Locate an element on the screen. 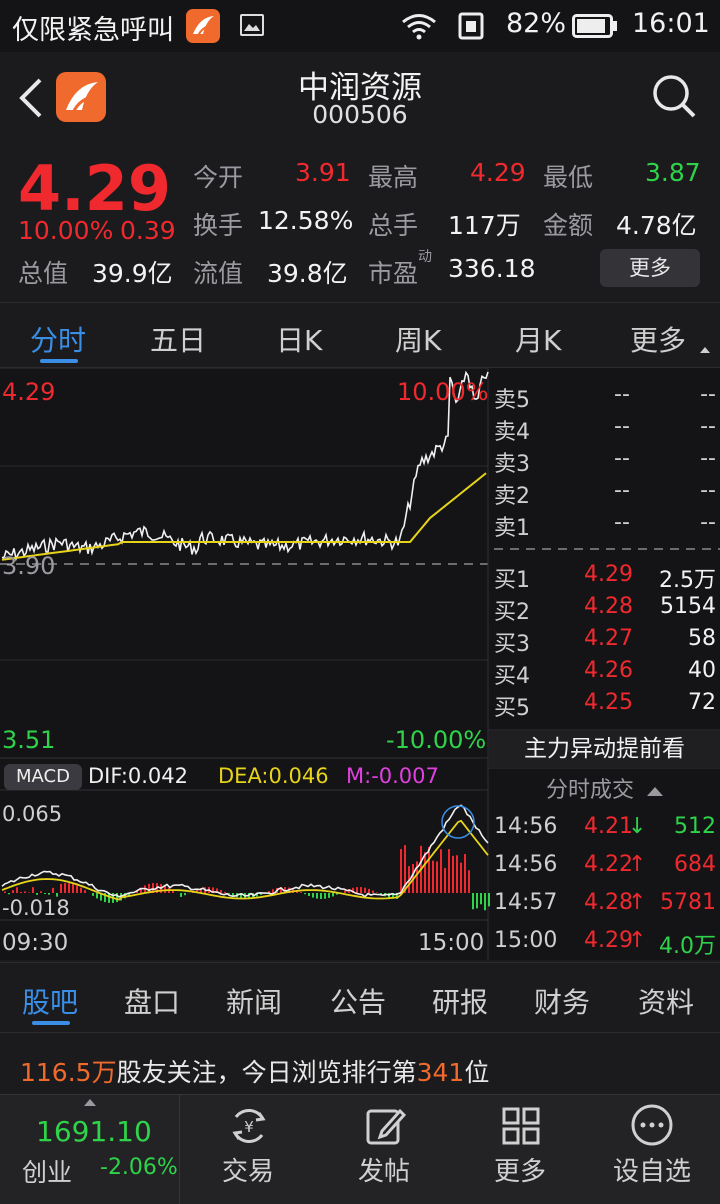  follow-notice: 116.5万股友关注，今日浏览排行第341位 is located at coordinates (360, 1063).